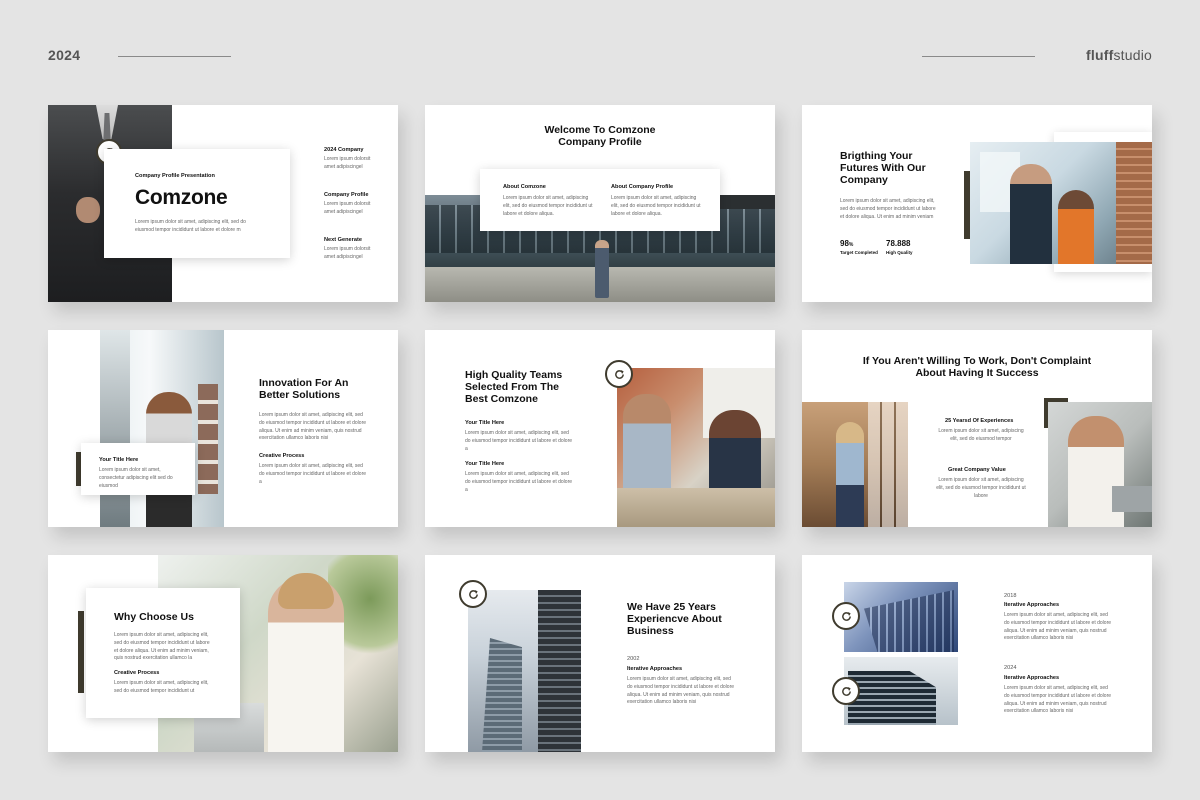  Describe the element at coordinates (883, 168) in the screenshot. I see `futures-title: Brigthing Your Futures With Our Company` at that location.